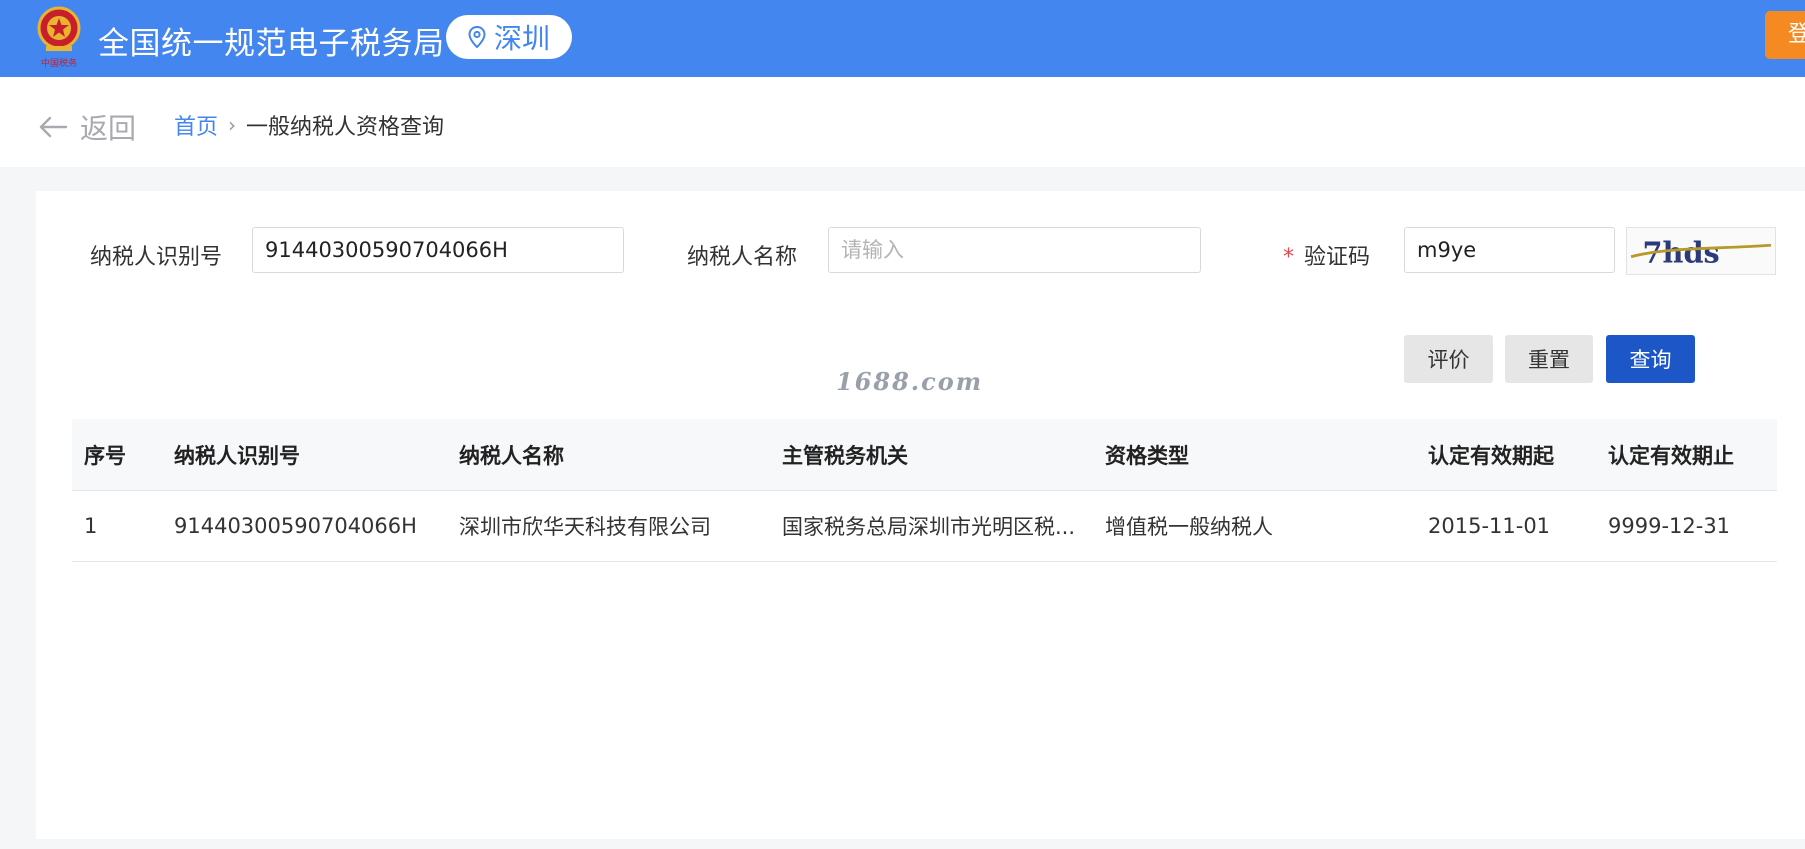 This screenshot has width=1805, height=849. I want to click on cell-index: 1, so click(91, 526).